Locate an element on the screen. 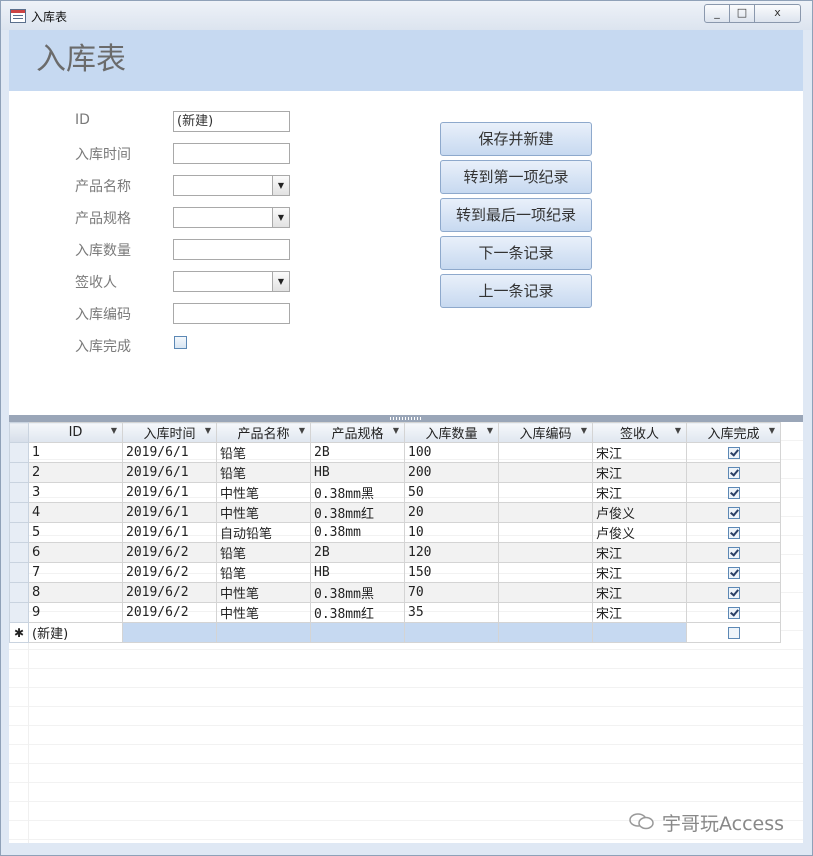 This screenshot has height=856, width=813. cell-id: (新建) is located at coordinates (75, 632).